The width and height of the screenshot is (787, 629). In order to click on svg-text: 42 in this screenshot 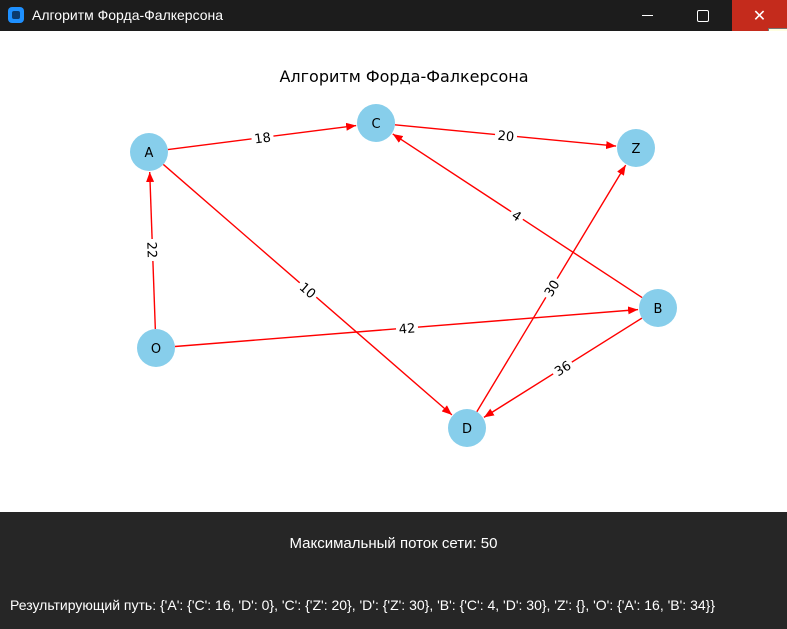, I will do `click(407, 329)`.